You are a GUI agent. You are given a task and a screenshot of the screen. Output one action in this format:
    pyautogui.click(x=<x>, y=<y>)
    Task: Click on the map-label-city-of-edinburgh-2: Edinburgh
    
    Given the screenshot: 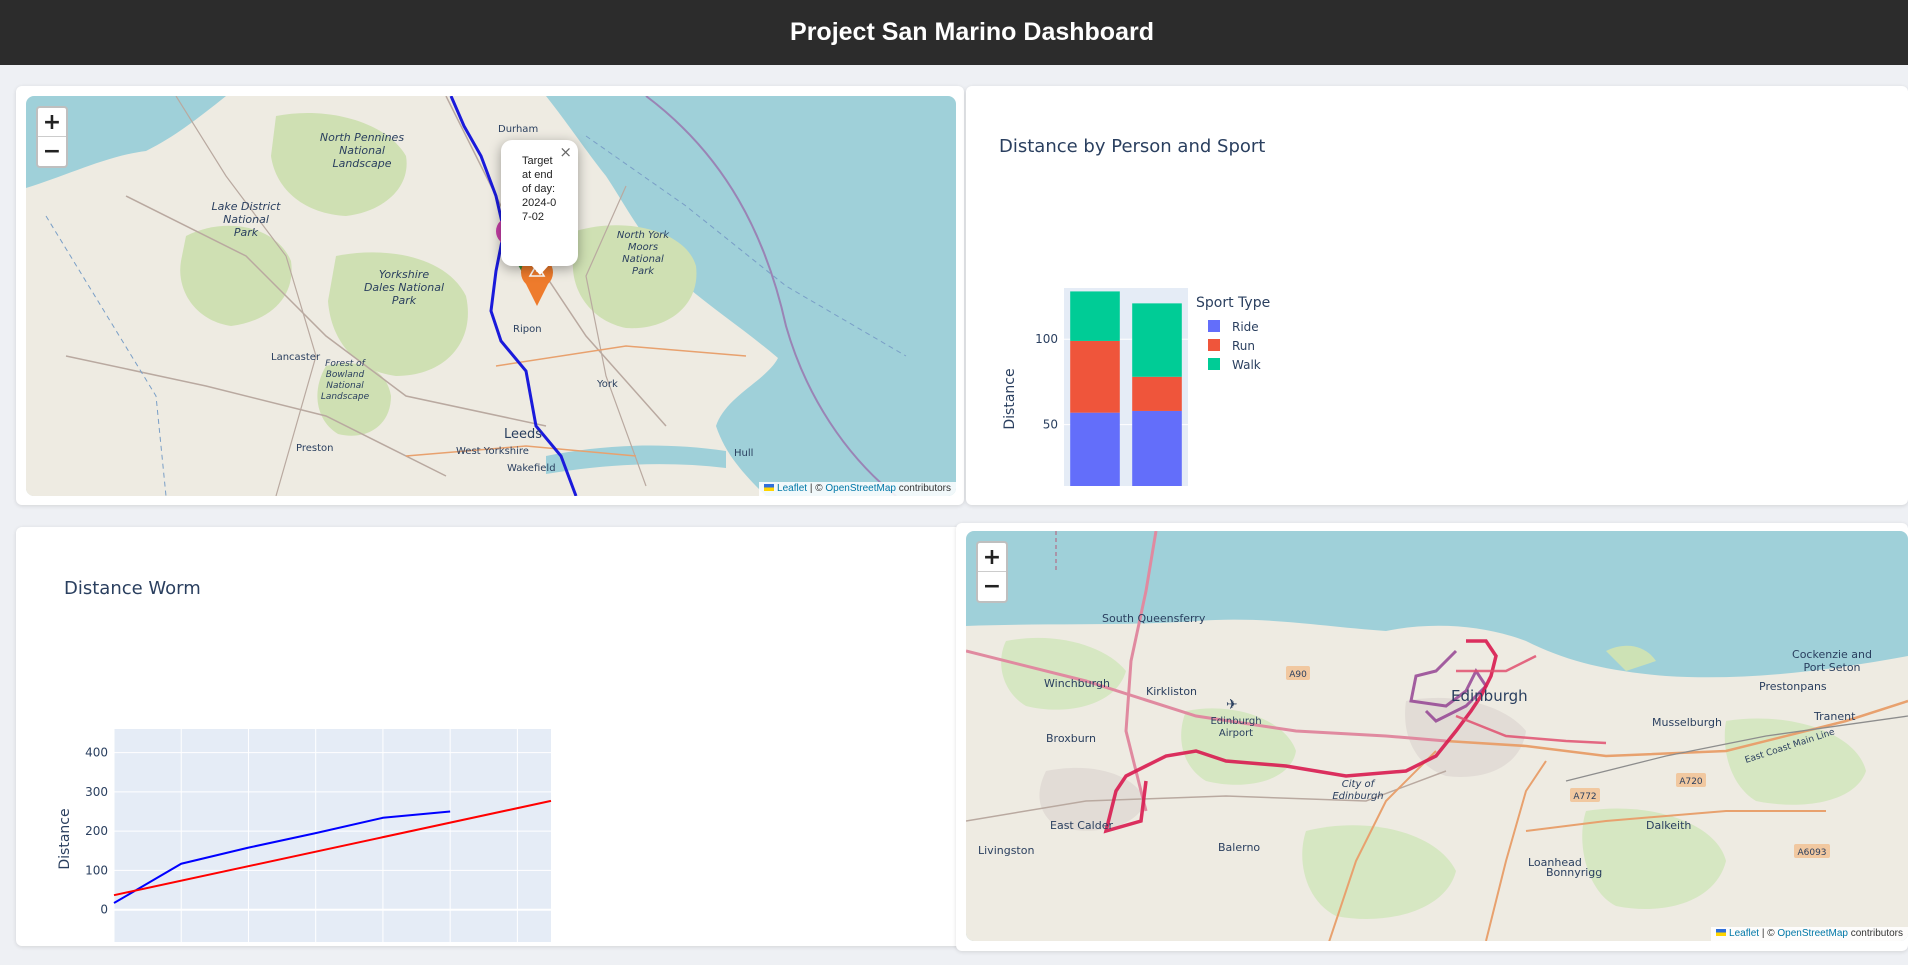 What is the action you would take?
    pyautogui.click(x=1357, y=796)
    